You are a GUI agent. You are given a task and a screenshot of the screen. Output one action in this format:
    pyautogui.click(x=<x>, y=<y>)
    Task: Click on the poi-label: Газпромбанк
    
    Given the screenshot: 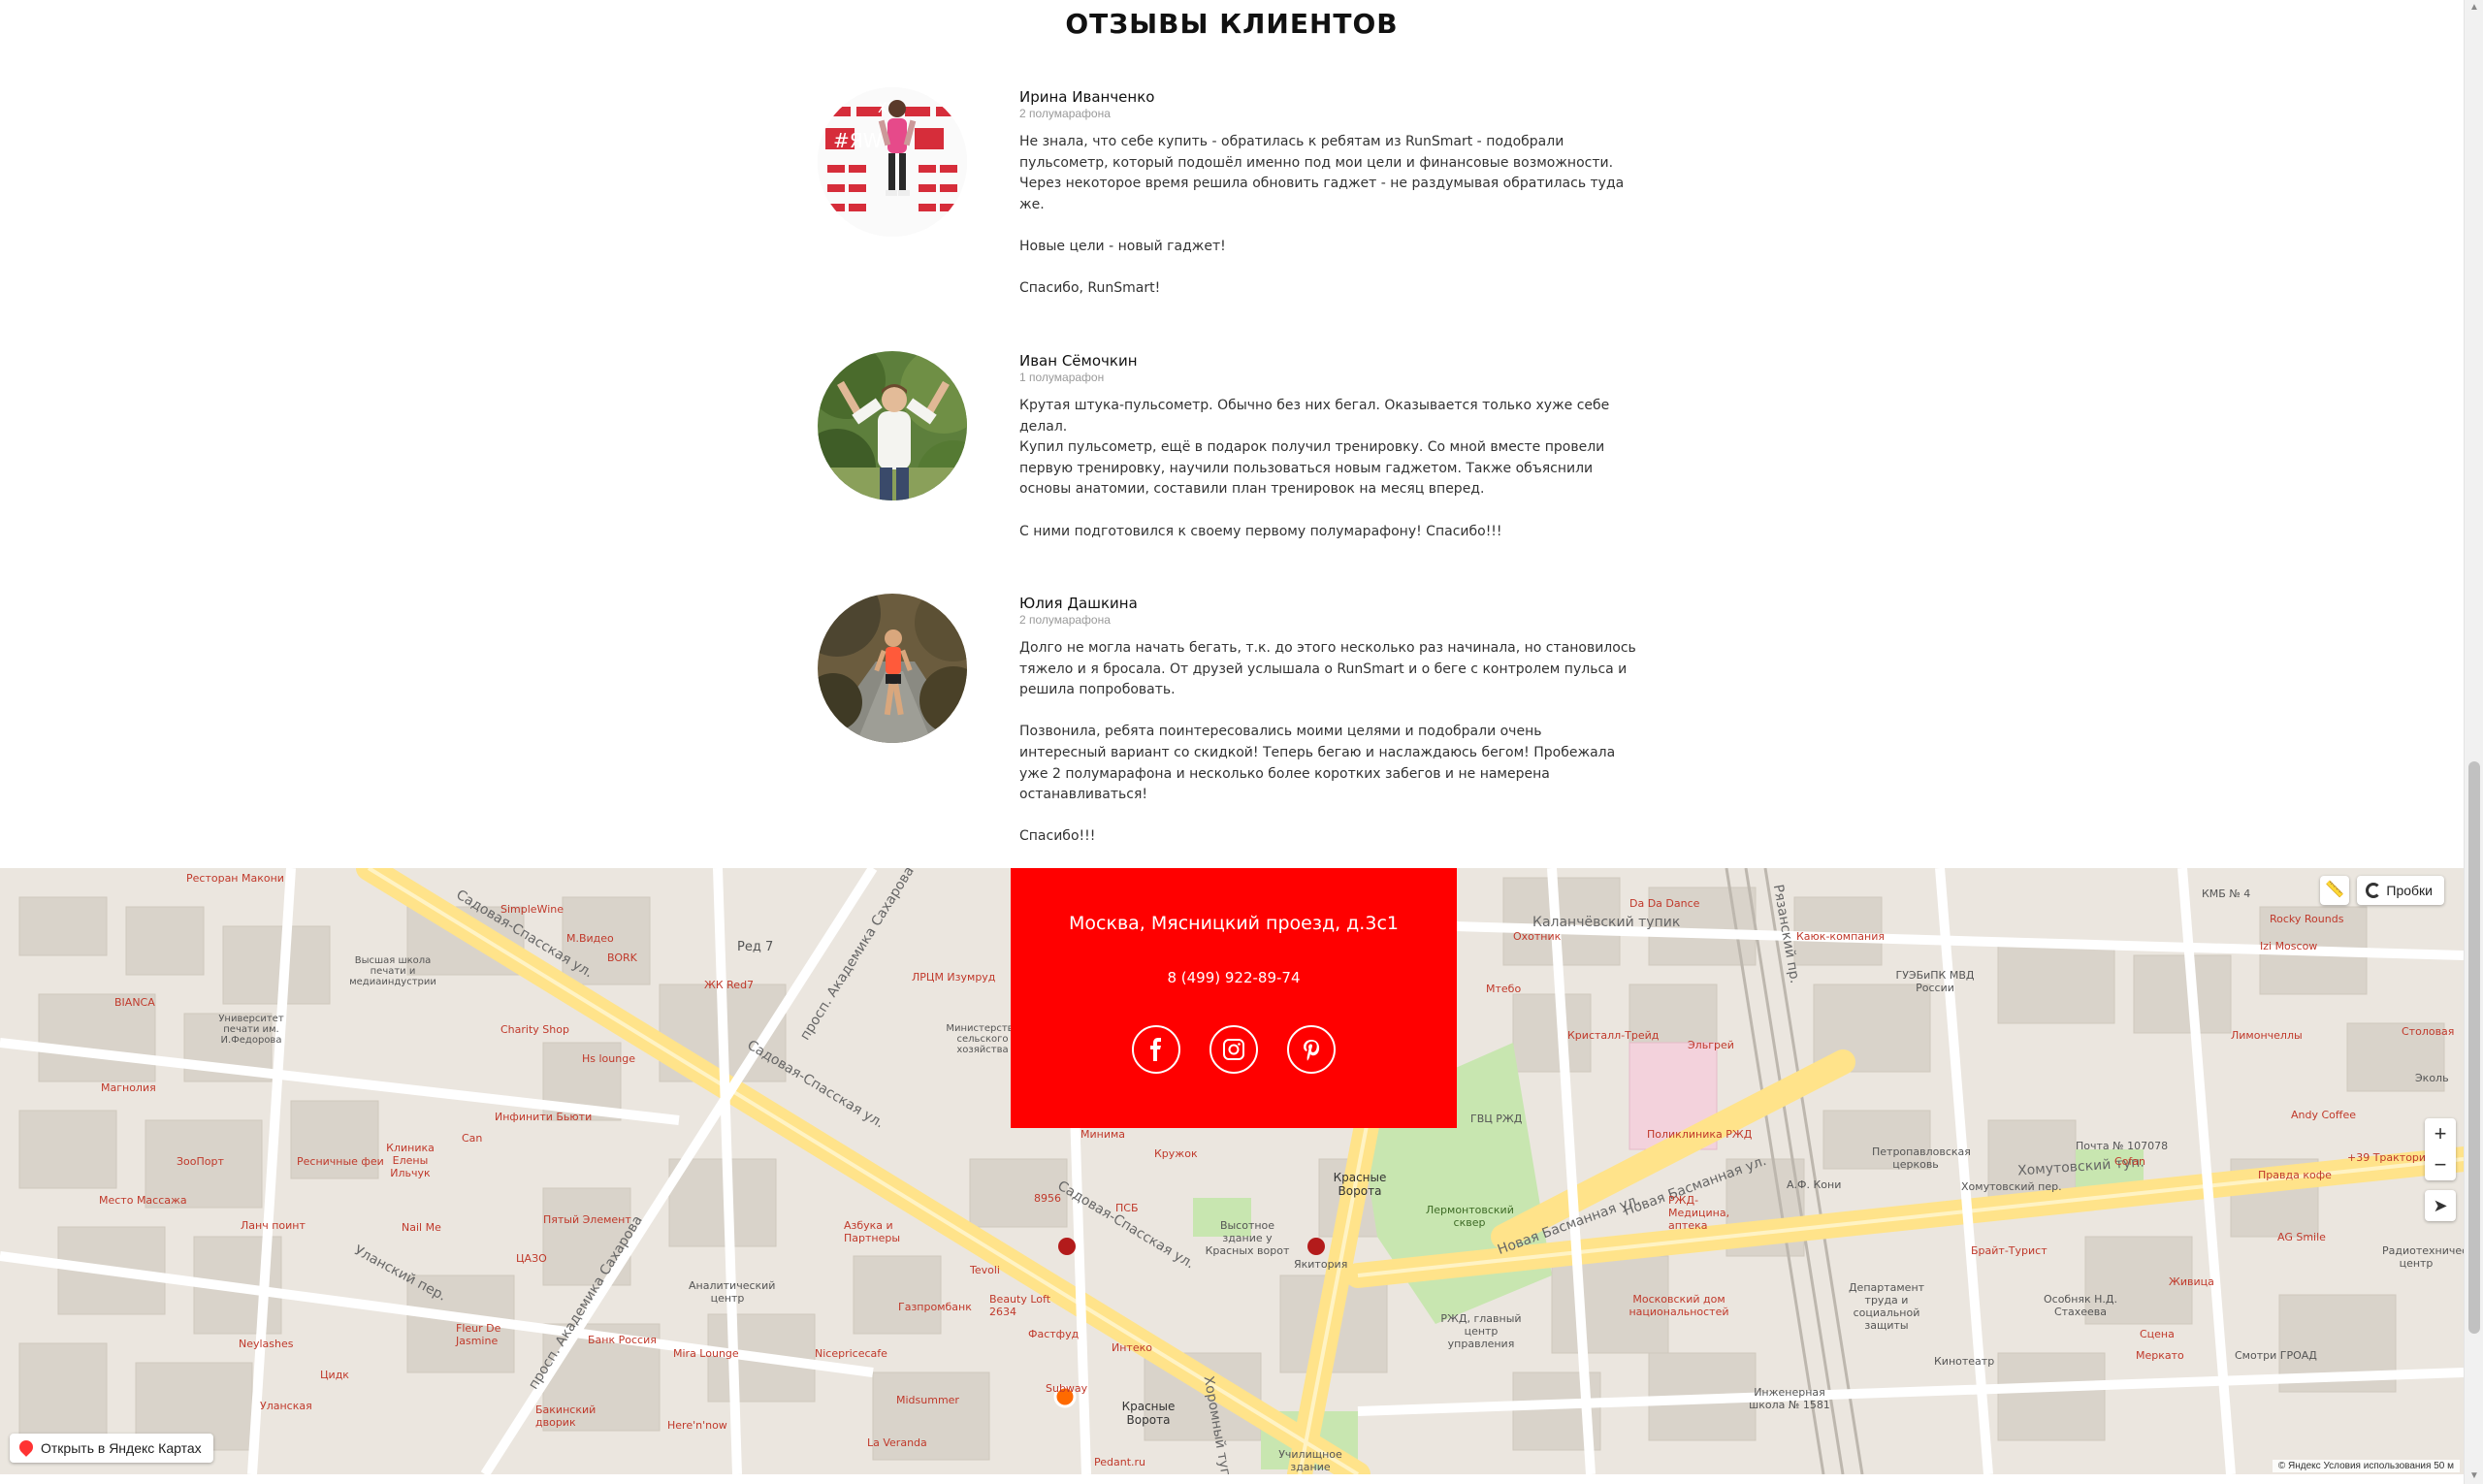 What is the action you would take?
    pyautogui.click(x=935, y=1307)
    